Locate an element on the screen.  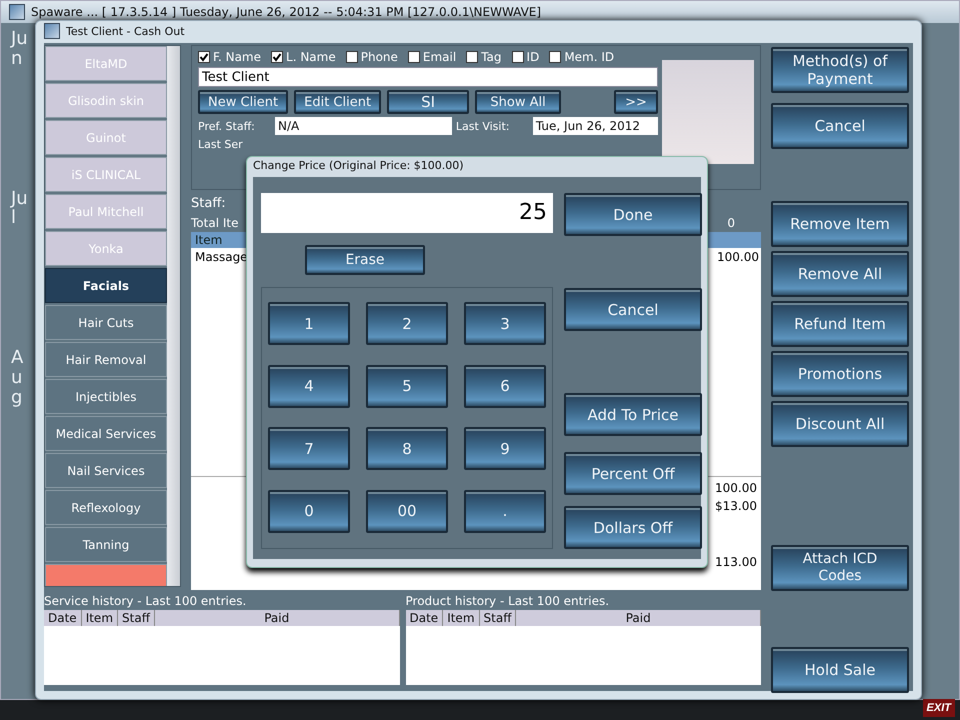
client-button: New Client is located at coordinates (243, 102).